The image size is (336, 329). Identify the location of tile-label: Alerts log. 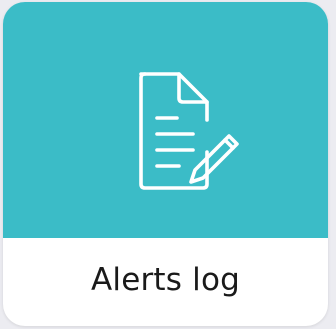
(165, 280).